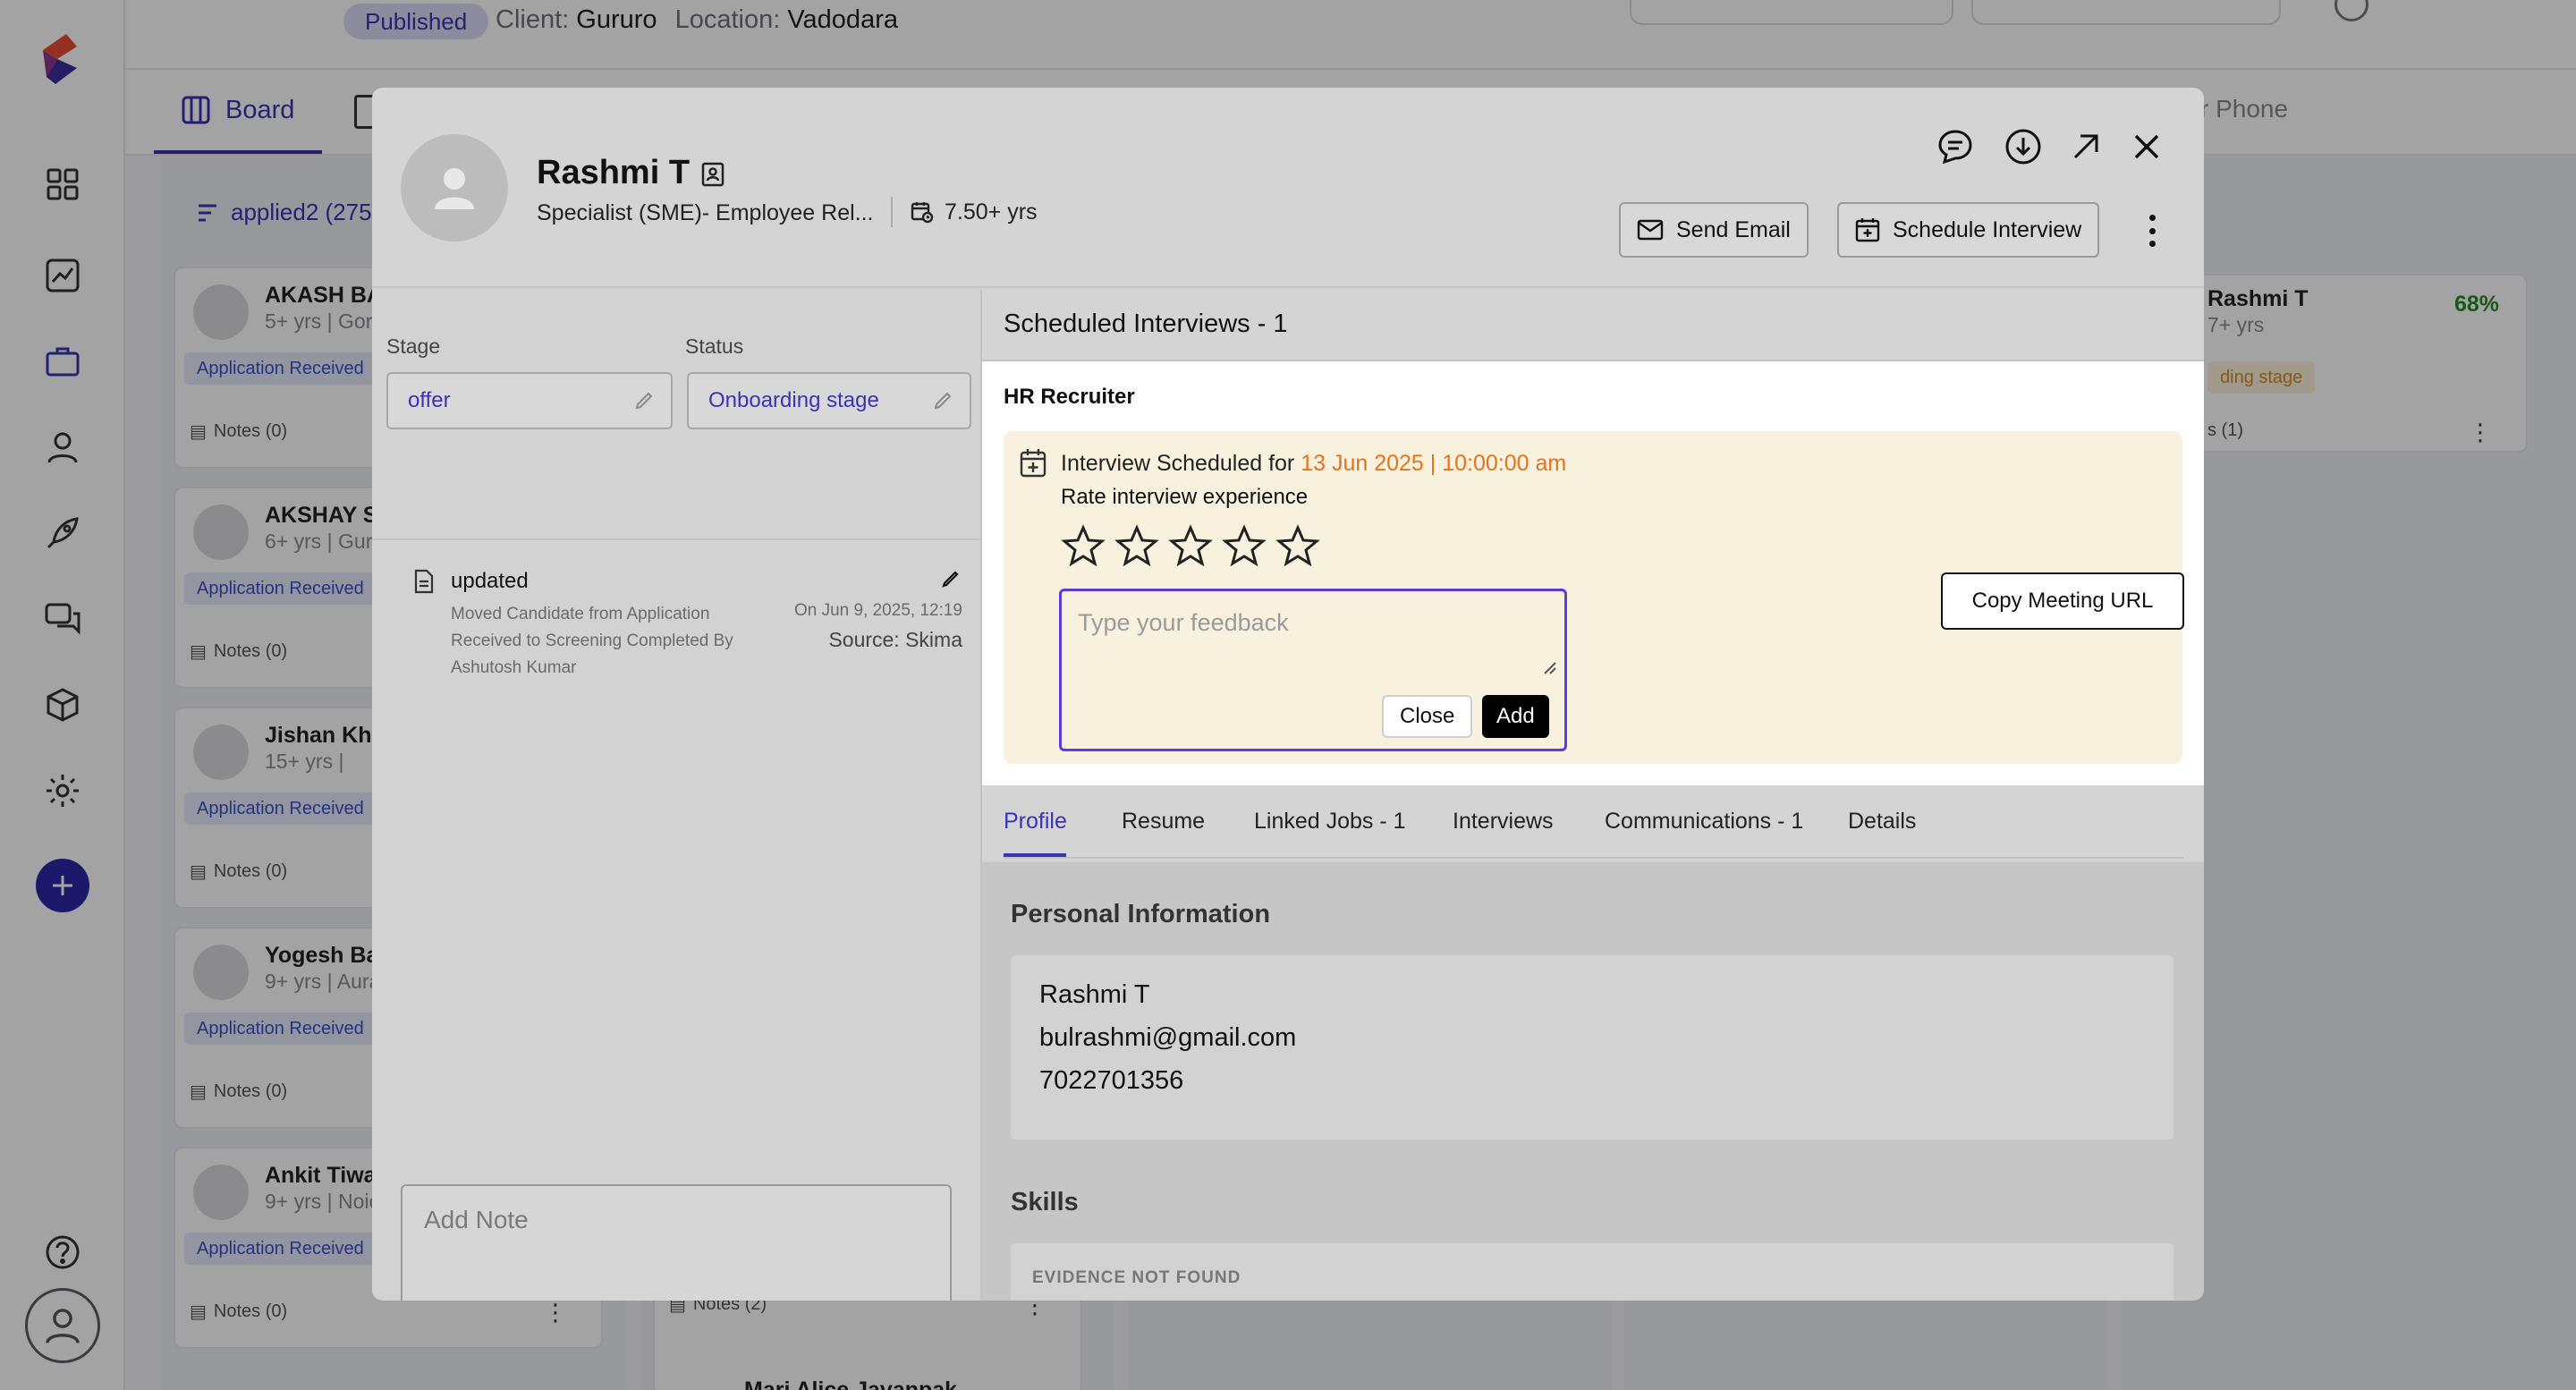 Image resolution: width=2576 pixels, height=1390 pixels. What do you see at coordinates (1167, 1038) in the screenshot?
I see `info-email: bulrashmi@gmail.com` at bounding box center [1167, 1038].